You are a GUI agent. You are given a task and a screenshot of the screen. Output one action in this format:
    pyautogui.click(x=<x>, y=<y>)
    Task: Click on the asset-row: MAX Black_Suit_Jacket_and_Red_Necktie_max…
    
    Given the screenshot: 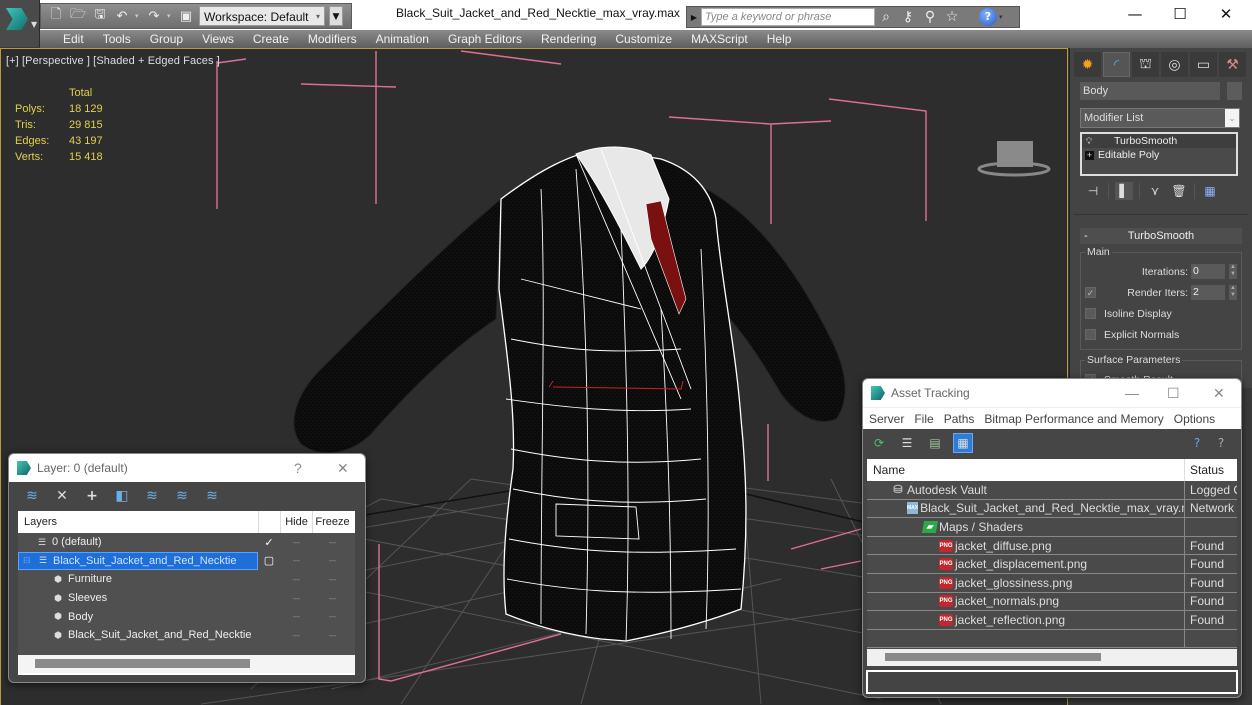 What is the action you would take?
    pyautogui.click(x=1052, y=509)
    